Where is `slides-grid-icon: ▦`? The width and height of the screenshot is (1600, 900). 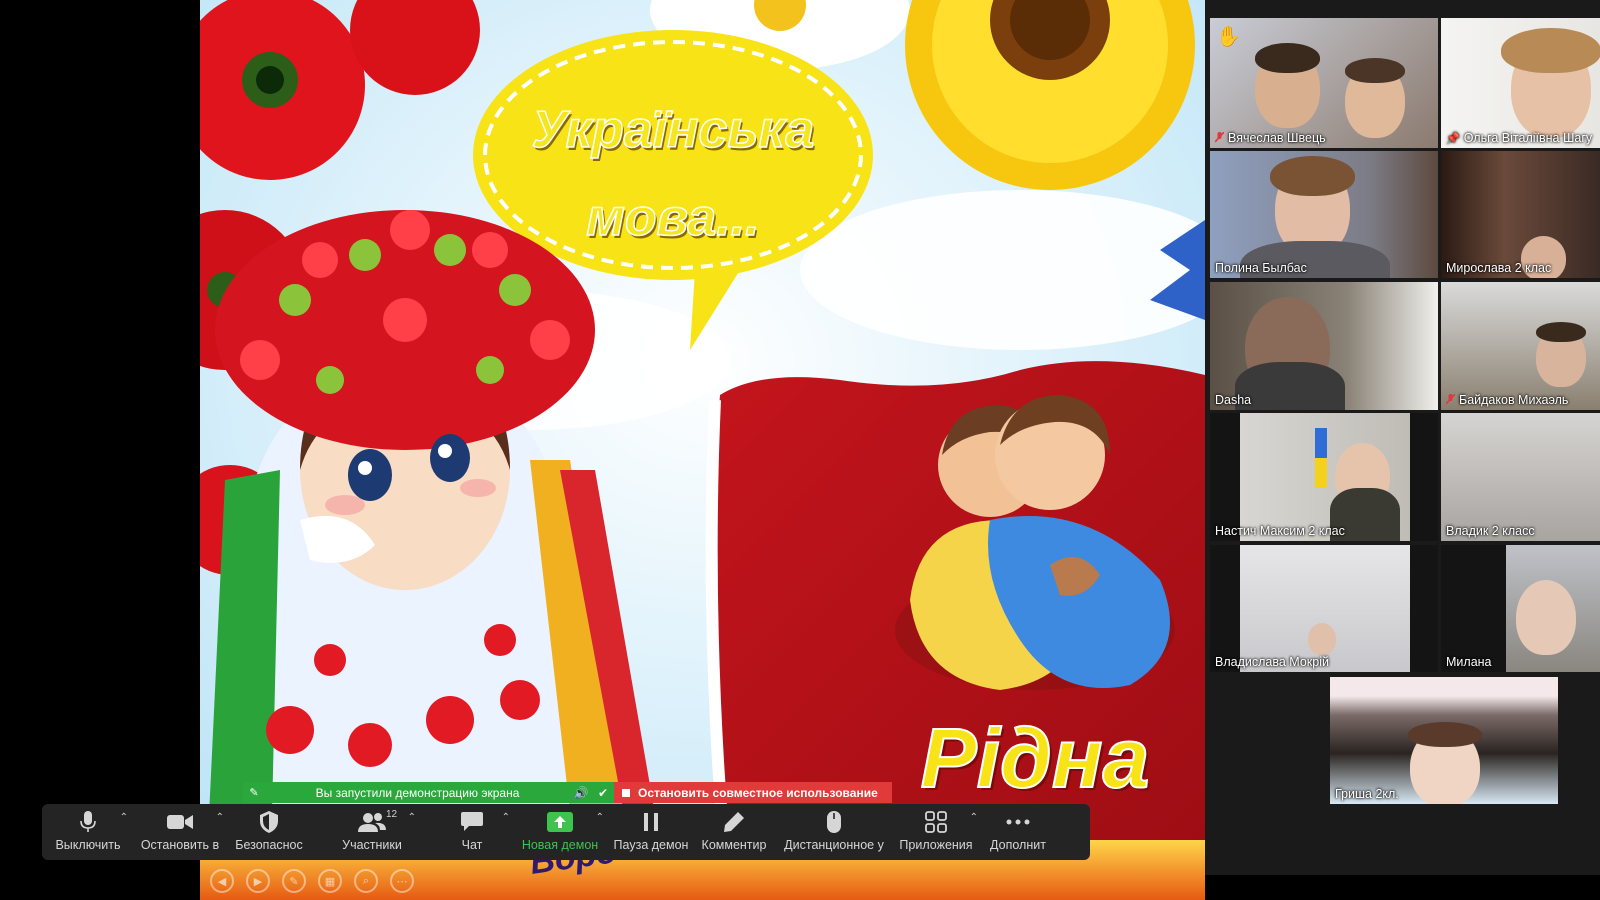 slides-grid-icon: ▦ is located at coordinates (330, 881).